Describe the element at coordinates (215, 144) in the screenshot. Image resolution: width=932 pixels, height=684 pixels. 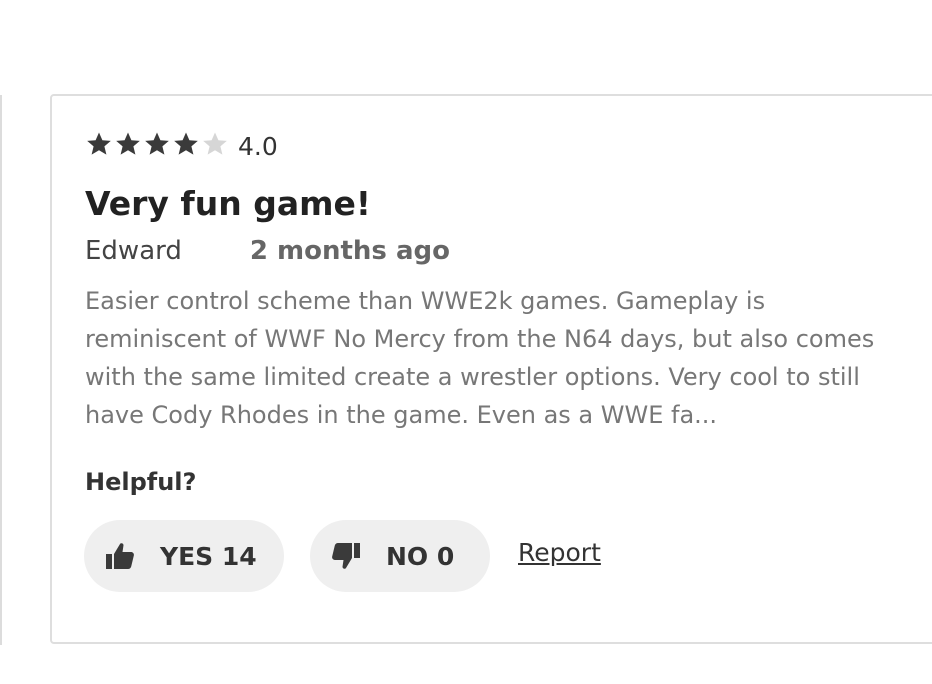
I see `star-empty-icon` at that location.